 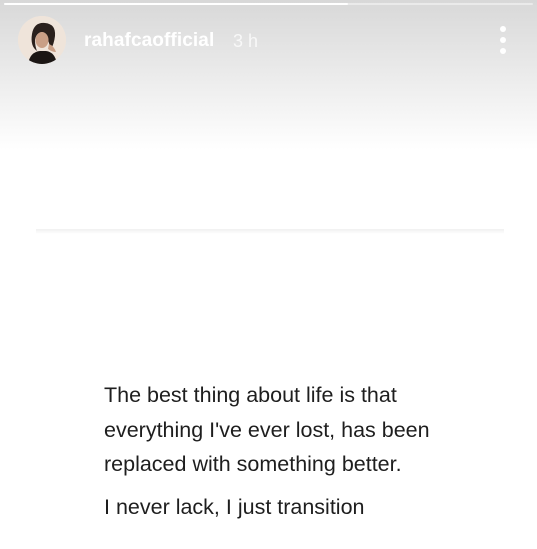 I want to click on quote-closing-line: I never lack, I just transition, so click(x=234, y=506).